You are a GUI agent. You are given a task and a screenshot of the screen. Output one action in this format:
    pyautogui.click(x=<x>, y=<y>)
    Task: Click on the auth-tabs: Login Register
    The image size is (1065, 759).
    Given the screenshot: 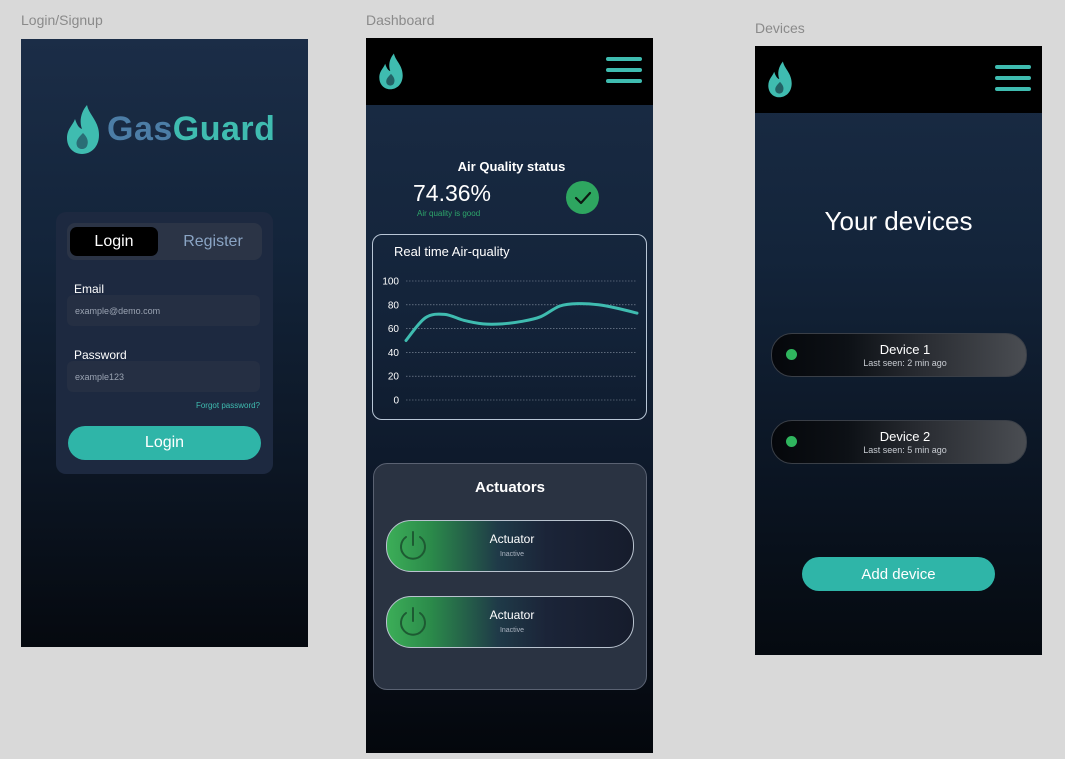 What is the action you would take?
    pyautogui.click(x=164, y=241)
    